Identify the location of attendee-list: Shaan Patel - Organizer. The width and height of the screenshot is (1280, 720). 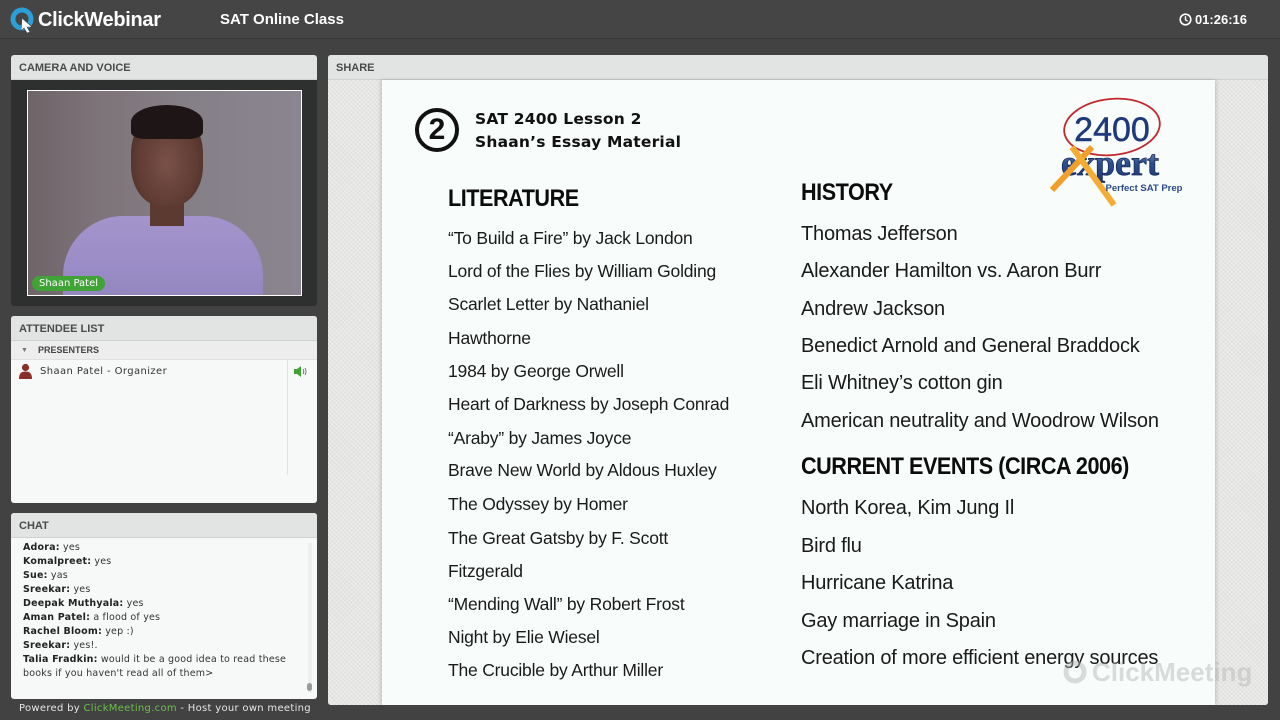
(164, 417).